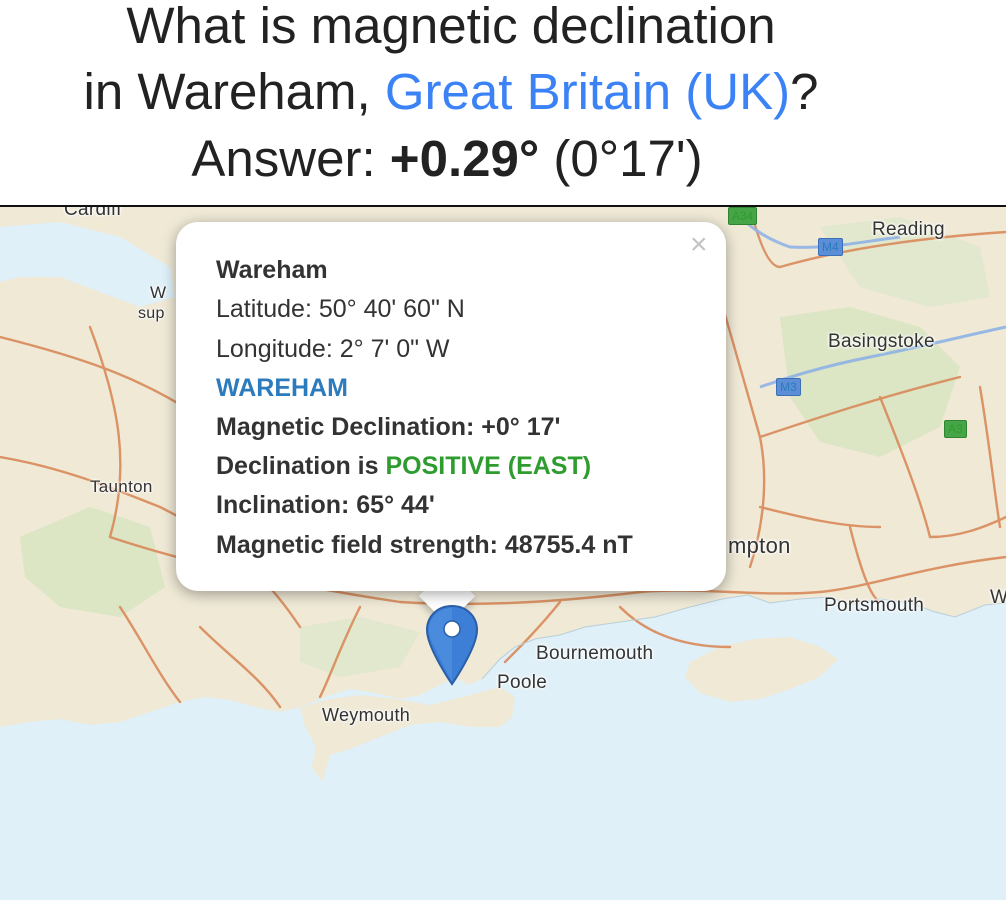 Image resolution: width=1006 pixels, height=900 pixels. I want to click on land-purbeck, so click(407, 734).